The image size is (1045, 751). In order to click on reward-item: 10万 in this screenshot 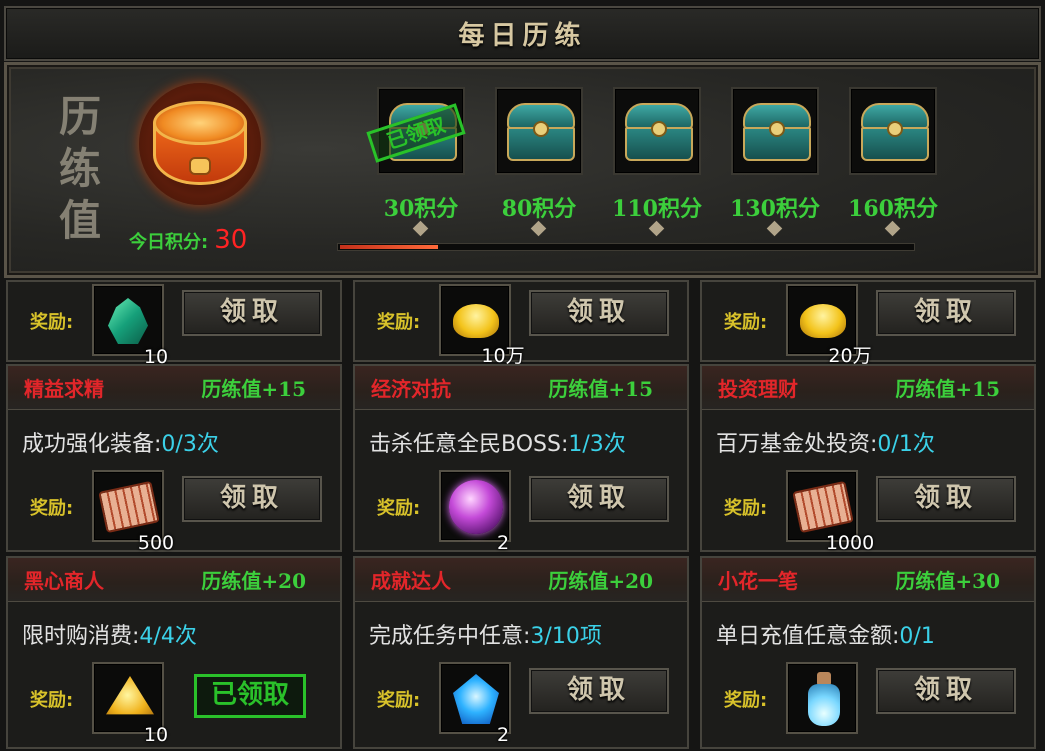, I will do `click(482, 325)`.